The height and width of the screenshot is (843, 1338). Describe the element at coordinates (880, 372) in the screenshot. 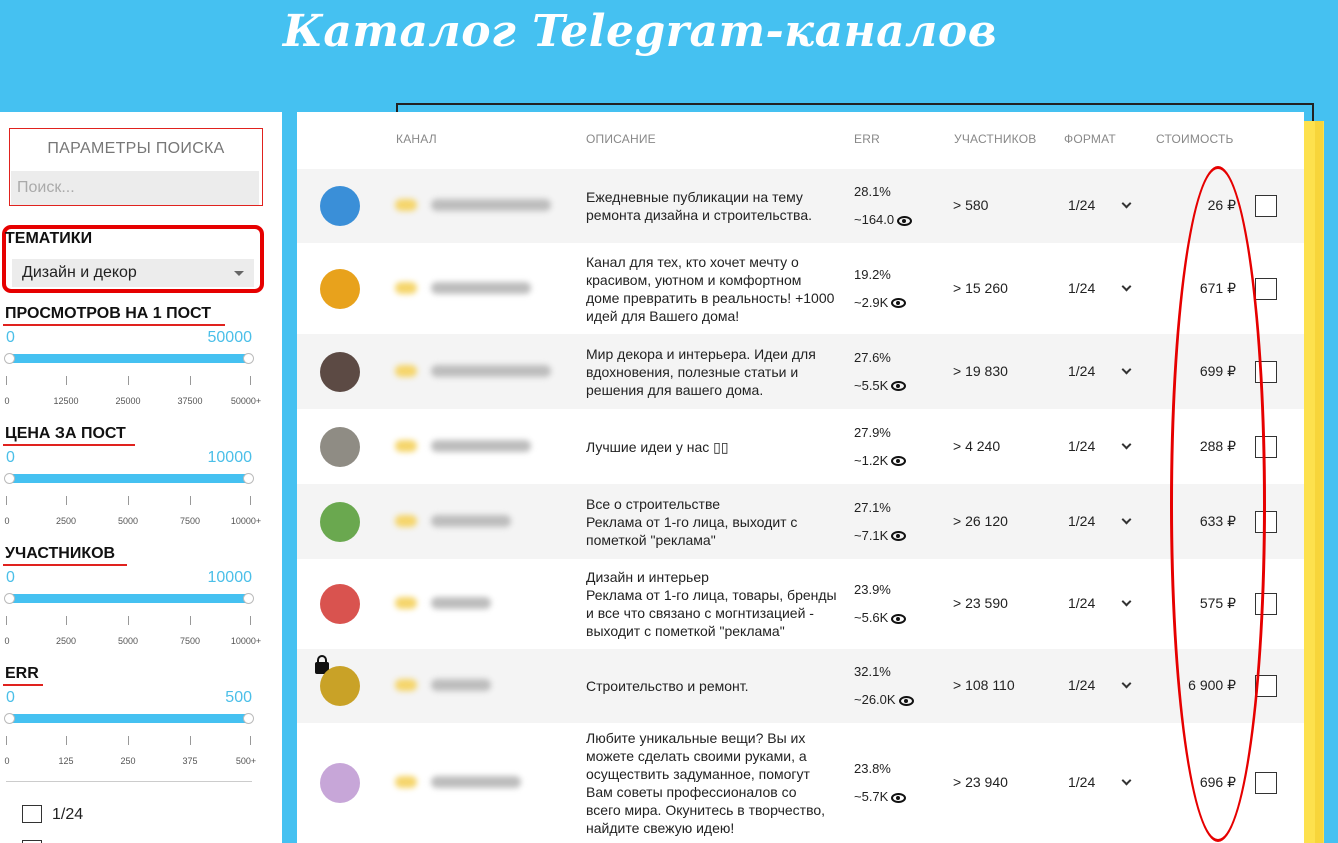

I see `err-cell: 27.6% ~5.5K` at that location.